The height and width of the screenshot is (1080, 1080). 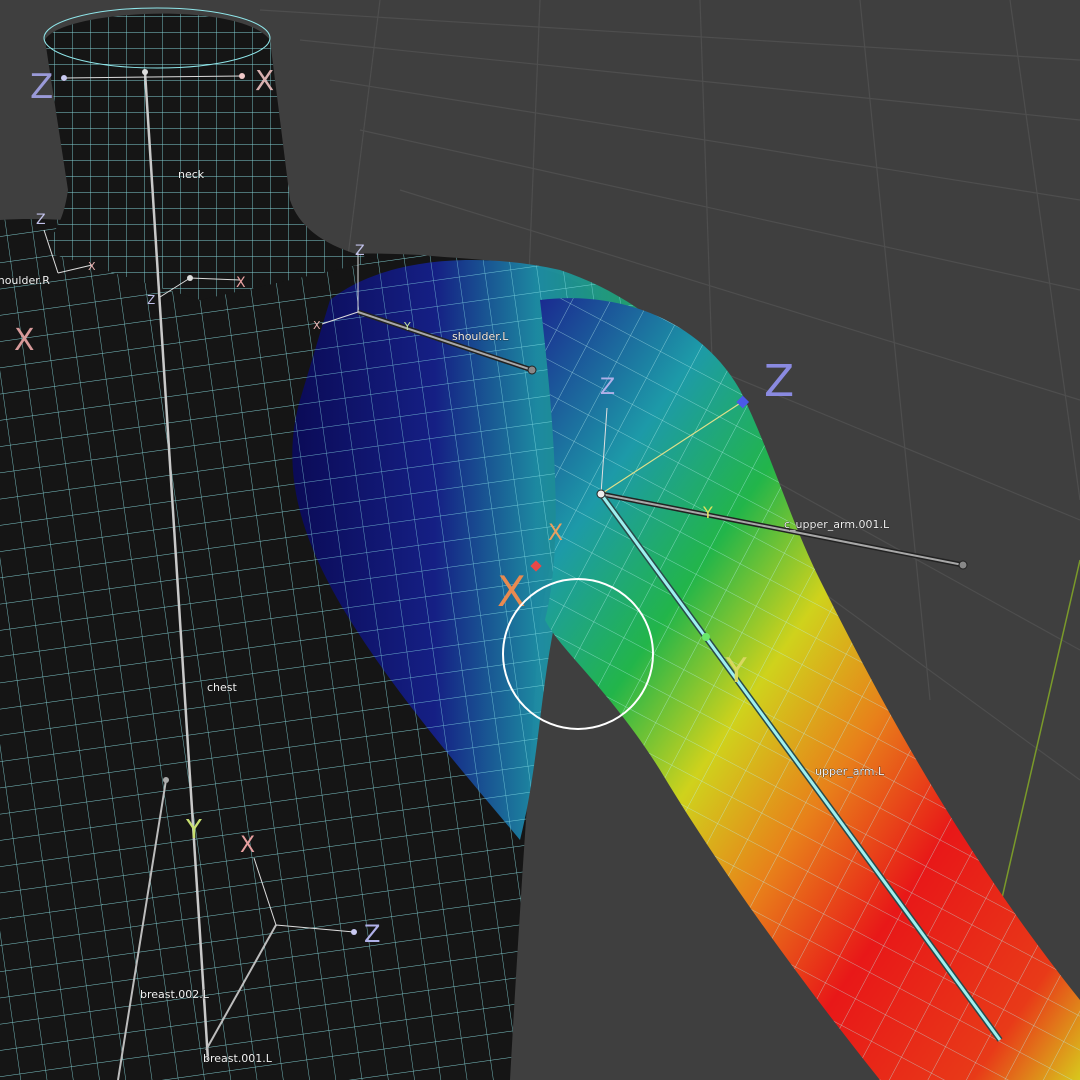 What do you see at coordinates (601, 494) in the screenshot?
I see `bone-head-icon` at bounding box center [601, 494].